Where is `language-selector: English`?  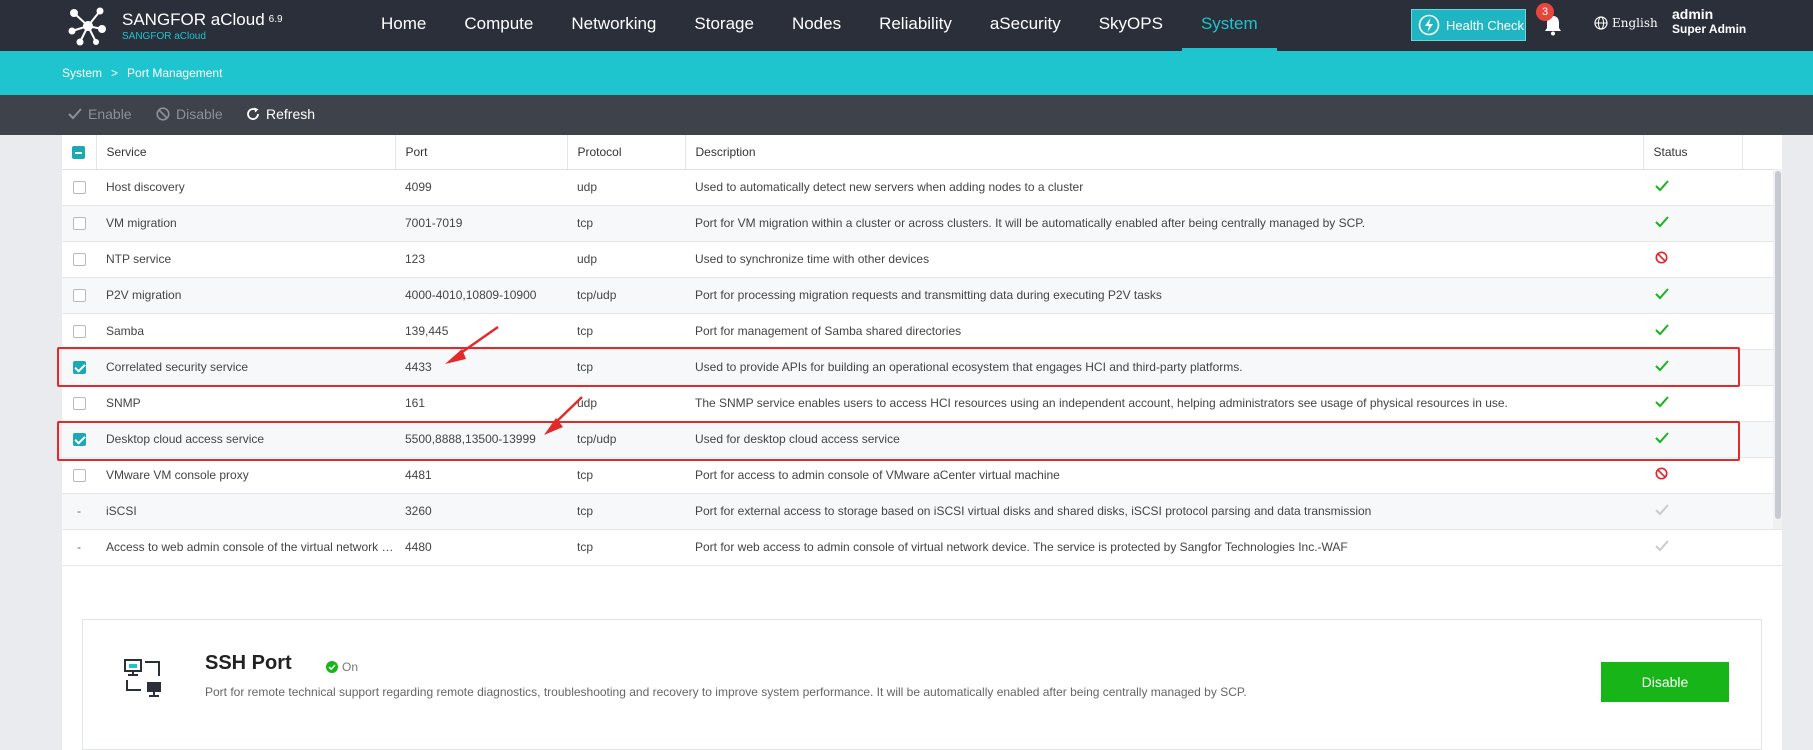
language-selector: English is located at coordinates (1626, 23).